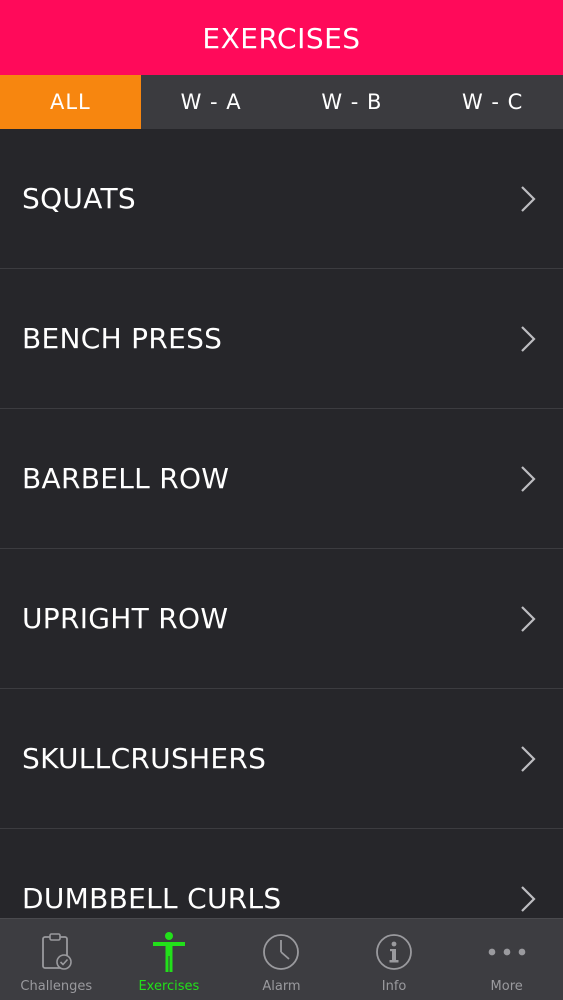  I want to click on tabbar-exercises: Exercises, so click(169, 959).